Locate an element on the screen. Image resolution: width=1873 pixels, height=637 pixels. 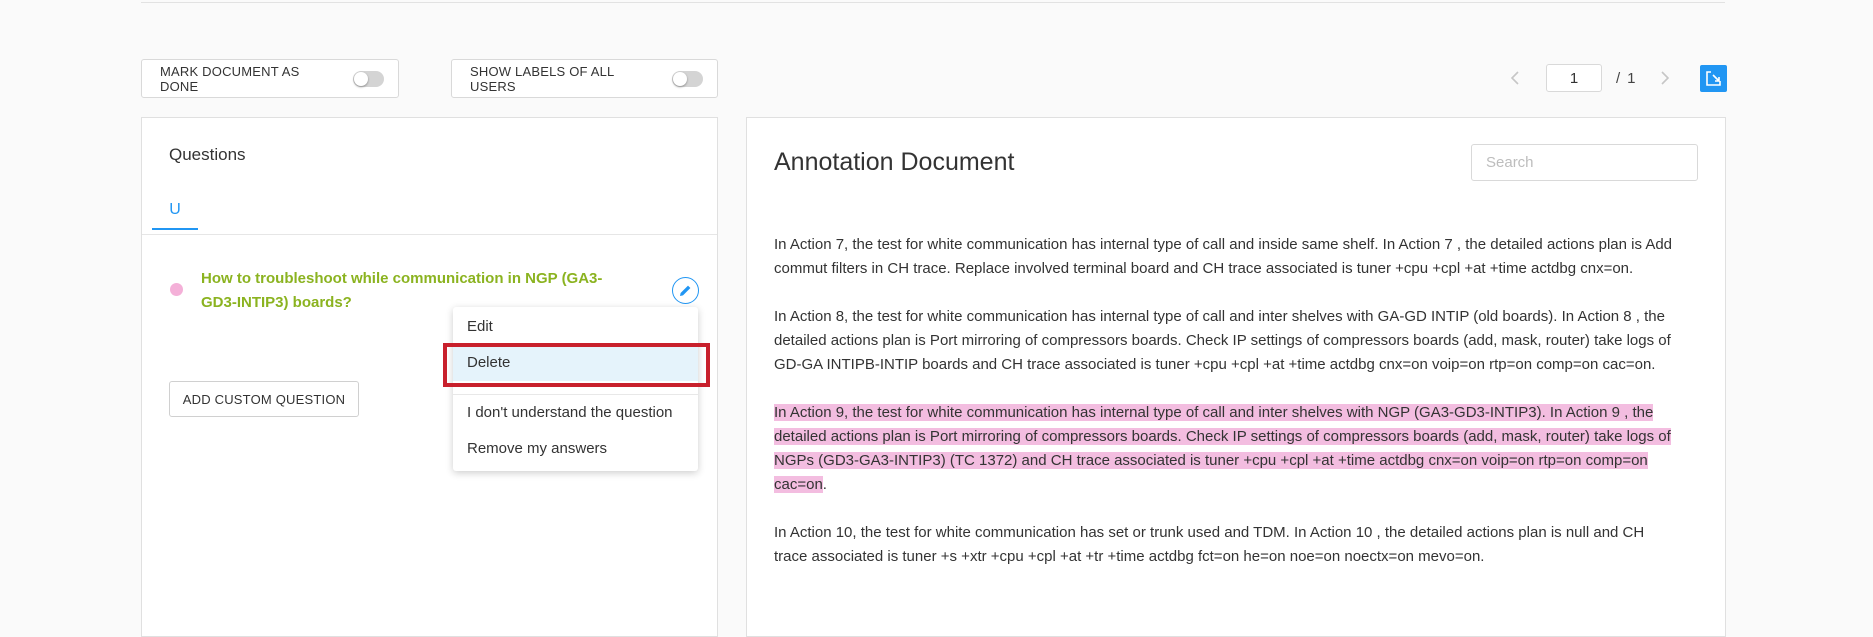
pencil-icon is located at coordinates (685, 290).